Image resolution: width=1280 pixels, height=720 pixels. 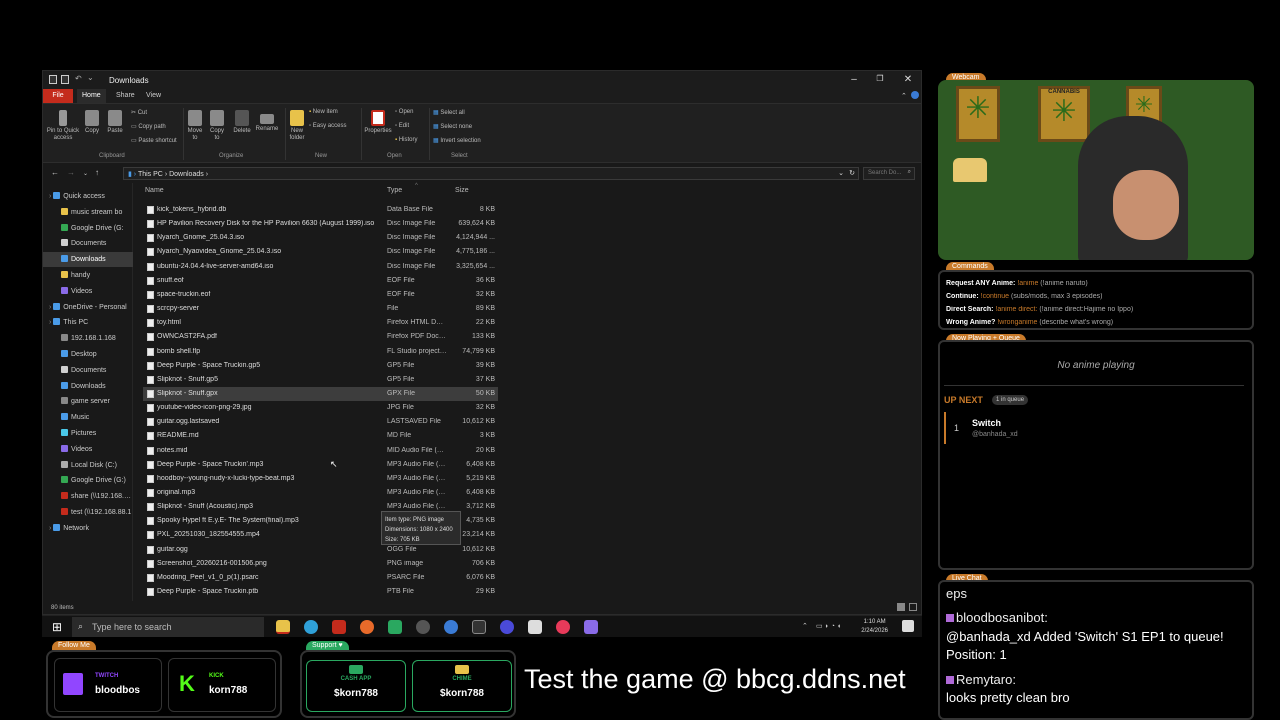 I want to click on file-row: notes.mid MID Audio File (VL... 20 KB, so click(x=320, y=451).